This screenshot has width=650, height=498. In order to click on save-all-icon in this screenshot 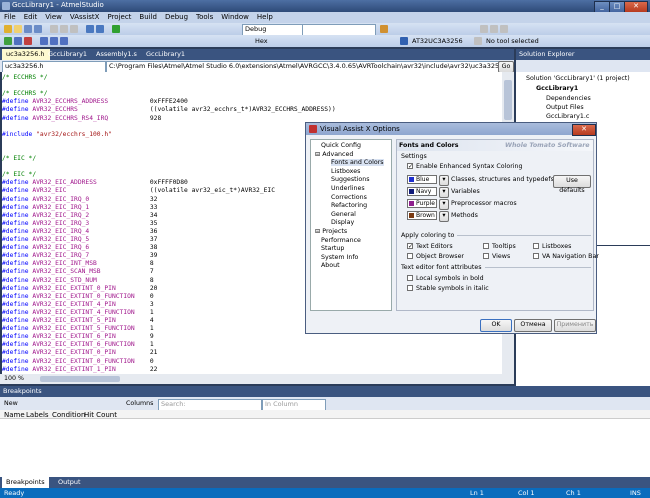, I will do `click(38, 29)`.